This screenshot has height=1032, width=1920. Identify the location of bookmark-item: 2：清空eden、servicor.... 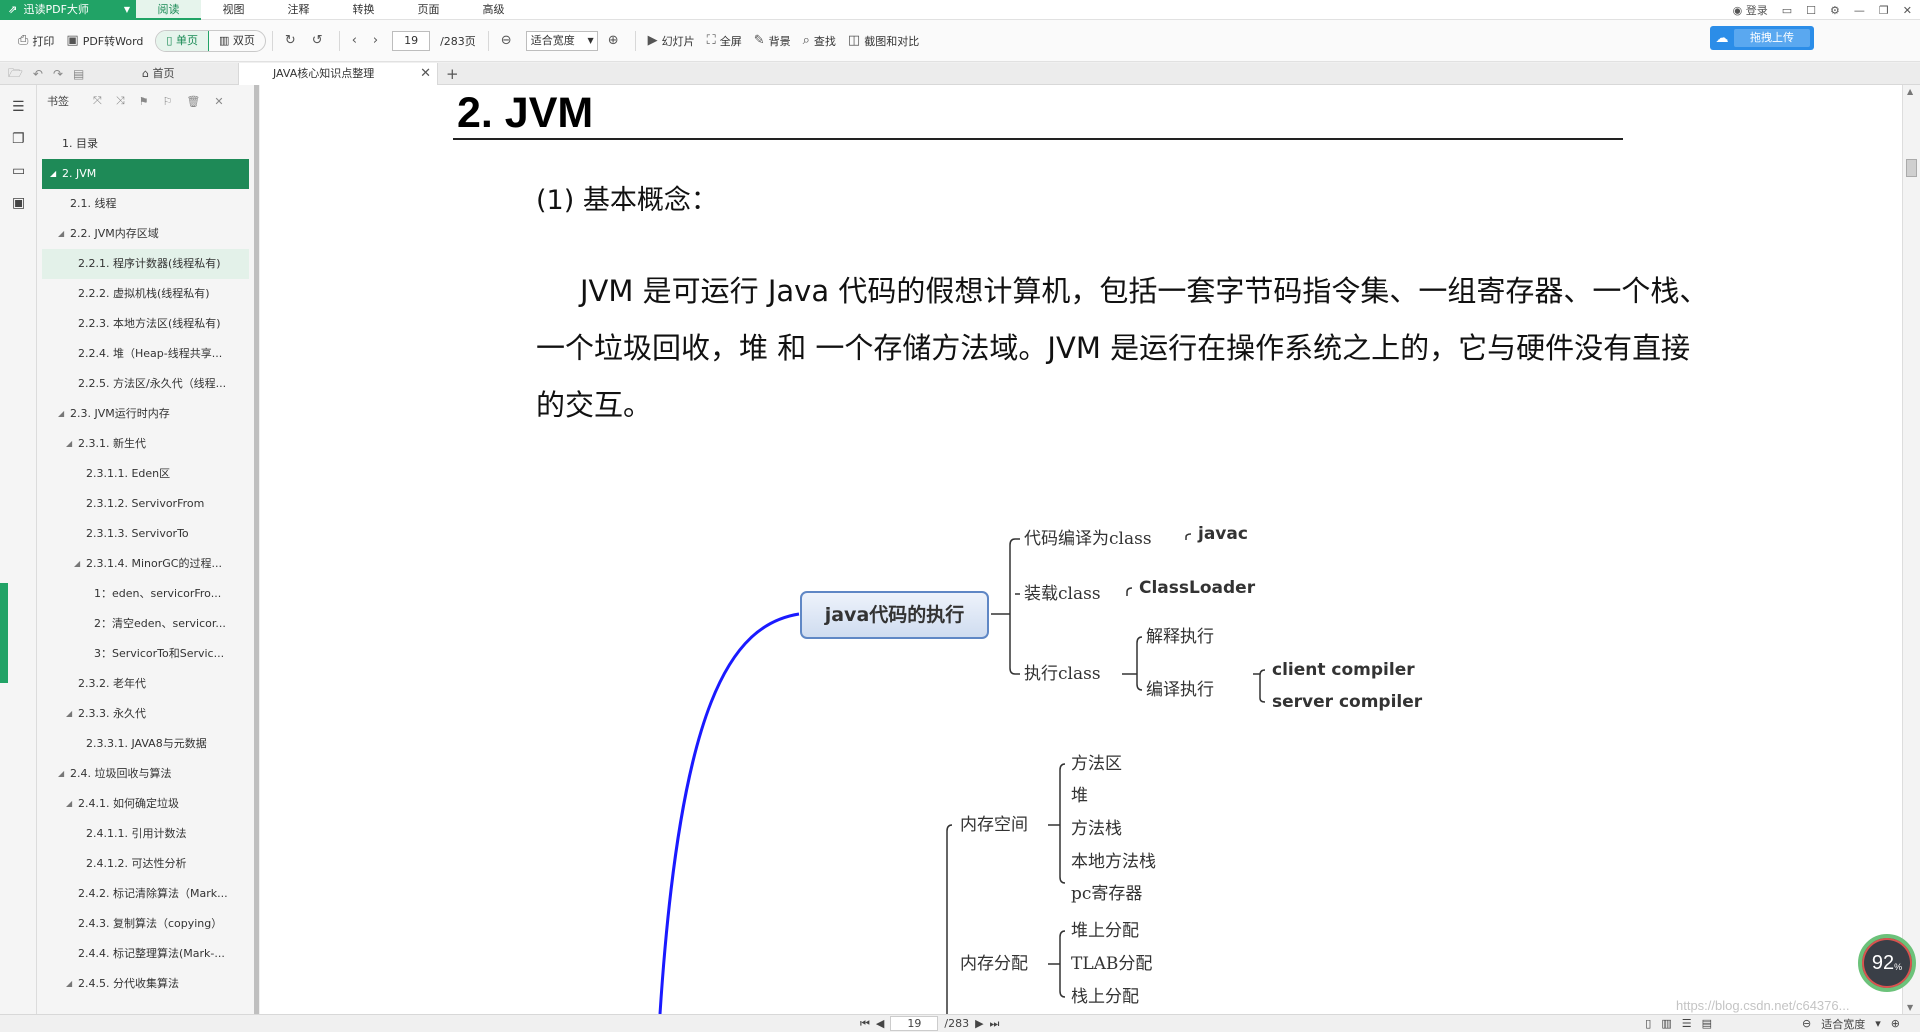
(145, 624).